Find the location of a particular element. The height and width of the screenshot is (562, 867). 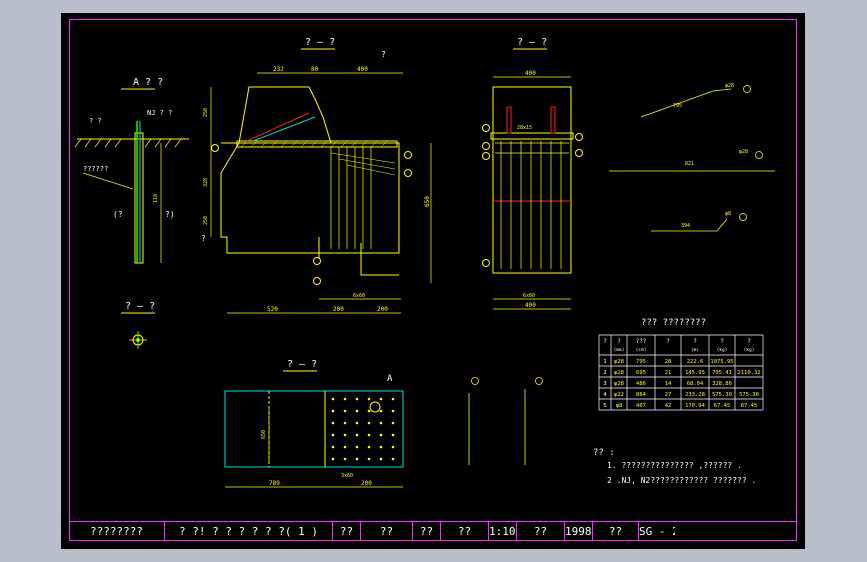

table-cell: 68.04 is located at coordinates (695, 384).